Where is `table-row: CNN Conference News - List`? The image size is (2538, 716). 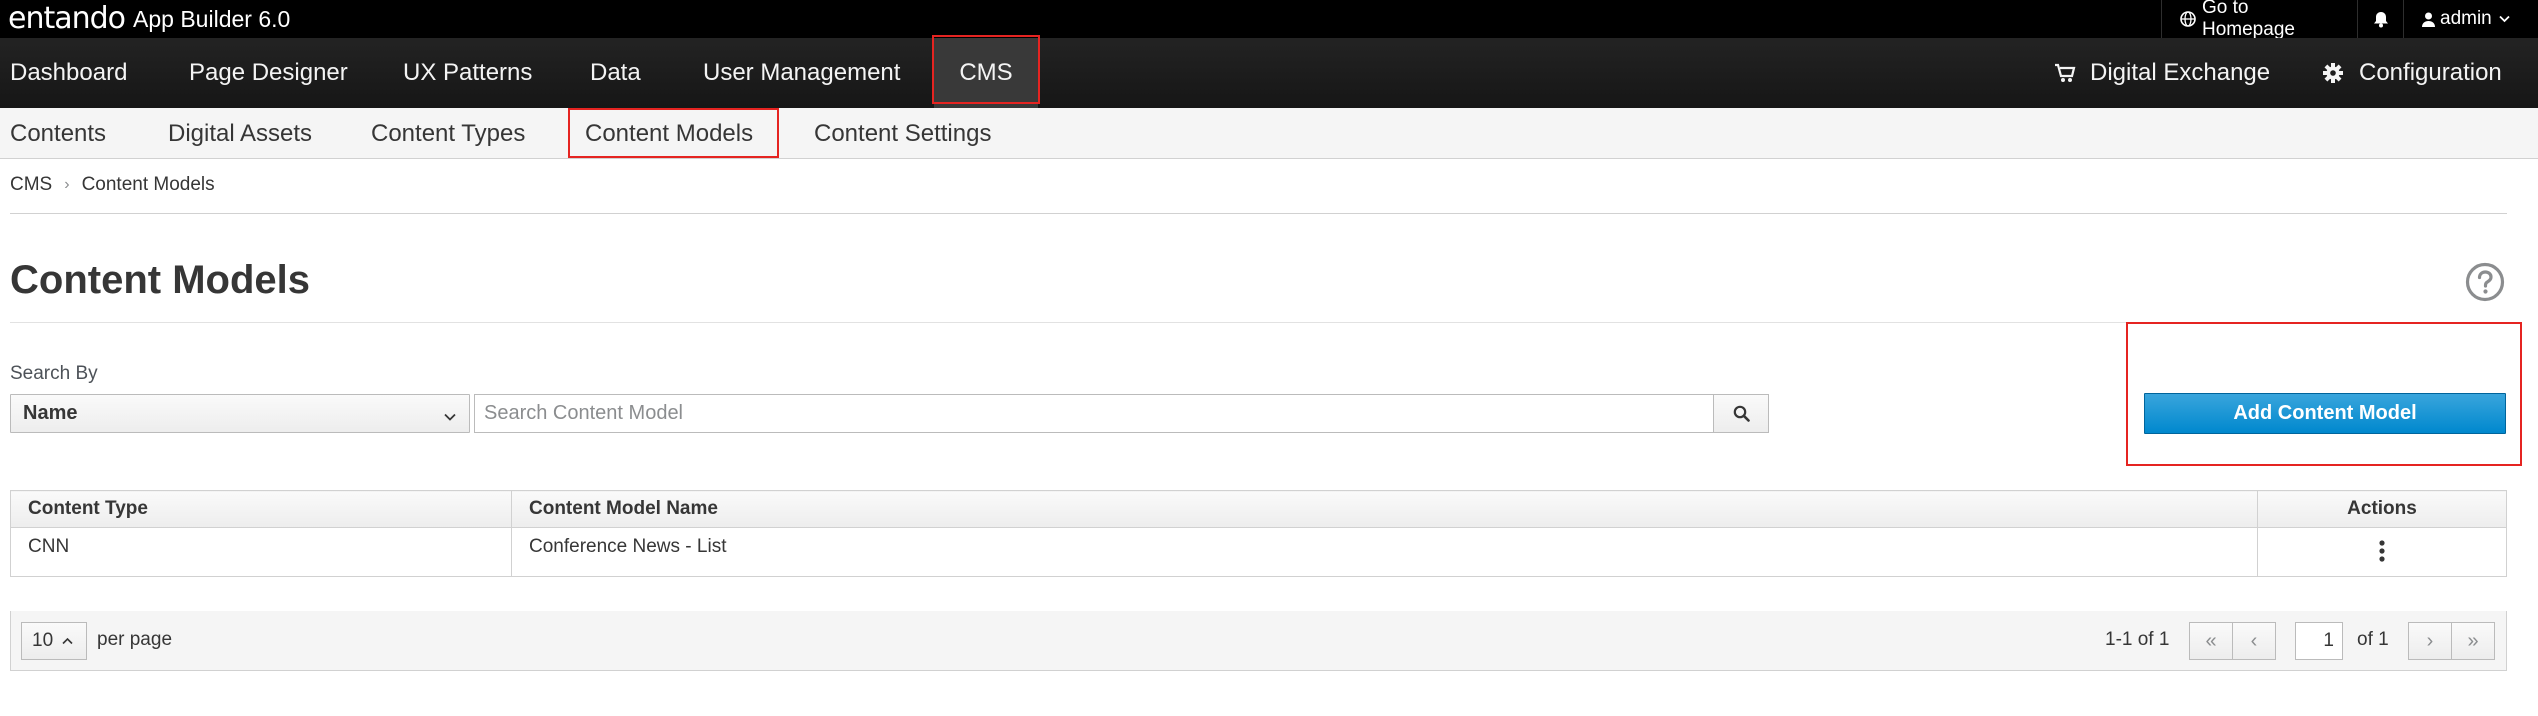
table-row: CNN Conference News - List is located at coordinates (1258, 552).